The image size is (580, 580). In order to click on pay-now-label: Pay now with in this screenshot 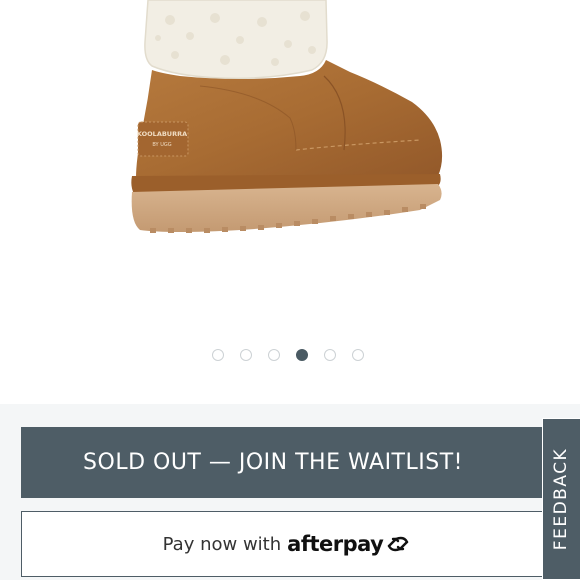, I will do `click(222, 544)`.